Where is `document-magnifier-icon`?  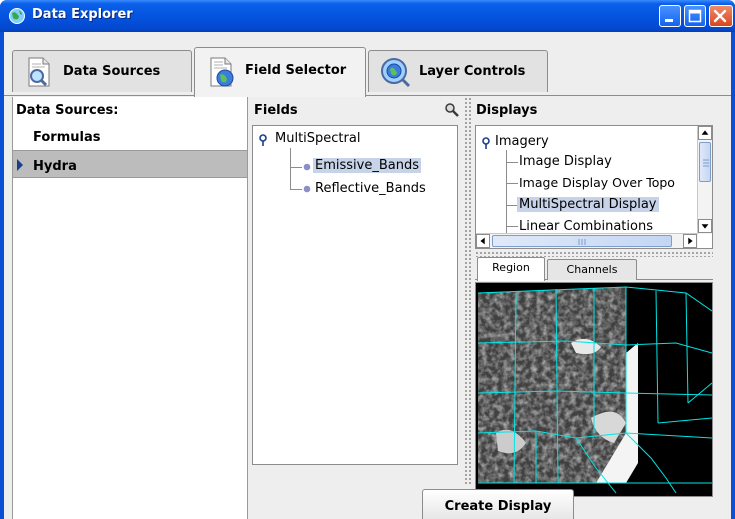
document-magnifier-icon is located at coordinates (39, 72).